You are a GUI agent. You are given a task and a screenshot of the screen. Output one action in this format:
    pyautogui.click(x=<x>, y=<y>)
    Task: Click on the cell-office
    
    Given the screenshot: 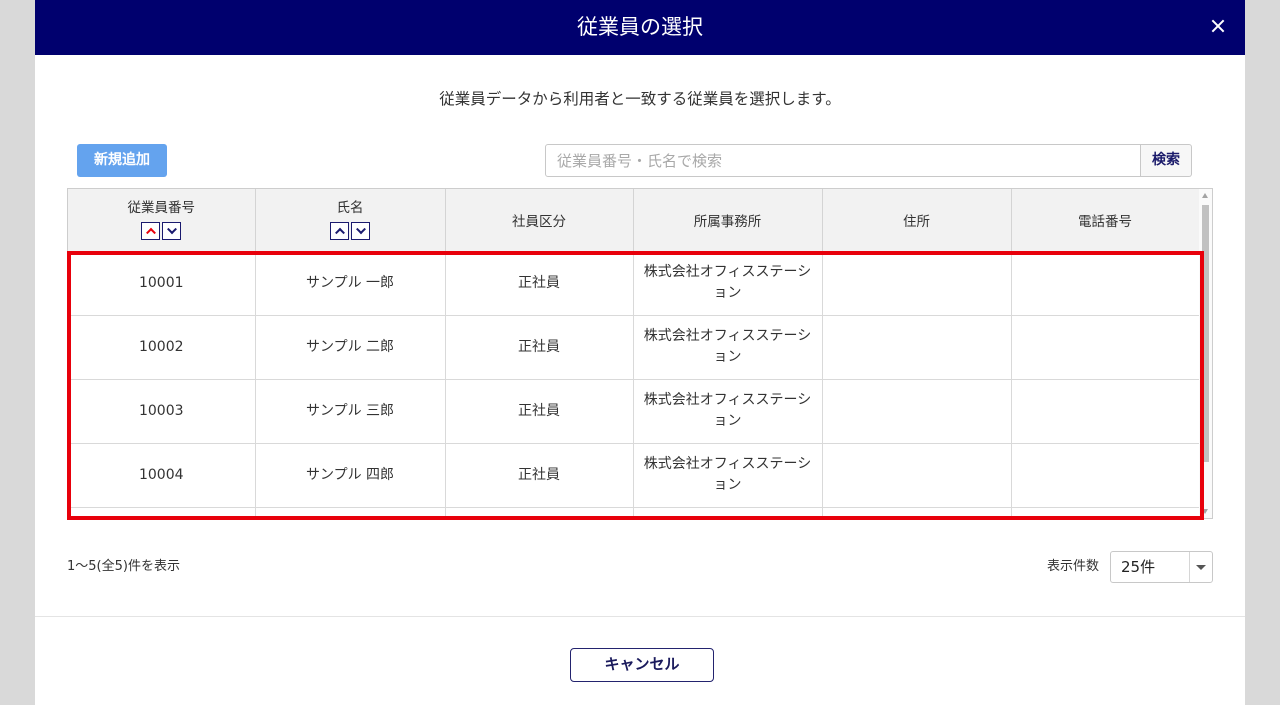 What is the action you would take?
    pyautogui.click(x=728, y=512)
    